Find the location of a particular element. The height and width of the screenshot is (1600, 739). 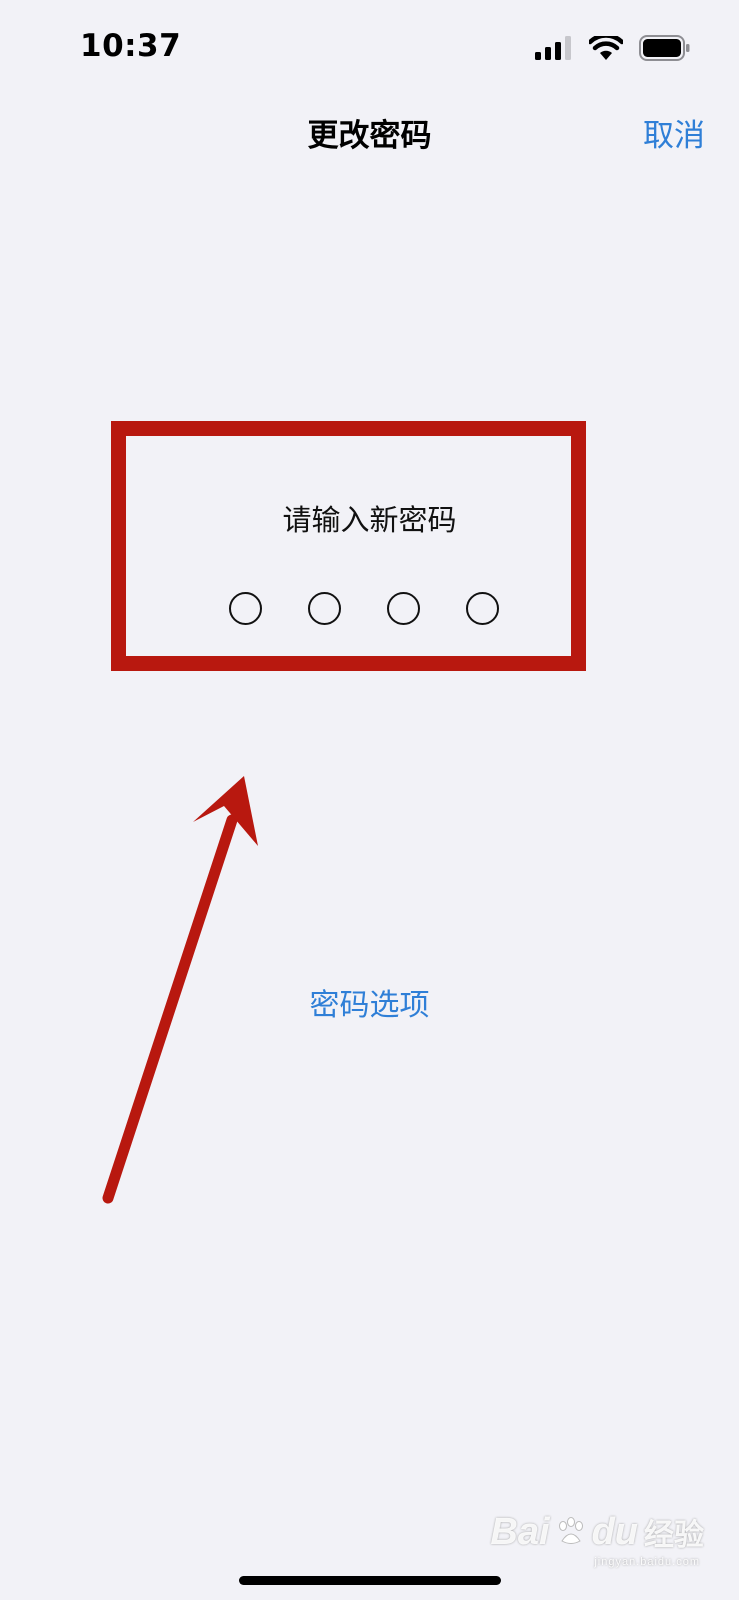

watermark-brand-suffix: du is located at coordinates (614, 1531).